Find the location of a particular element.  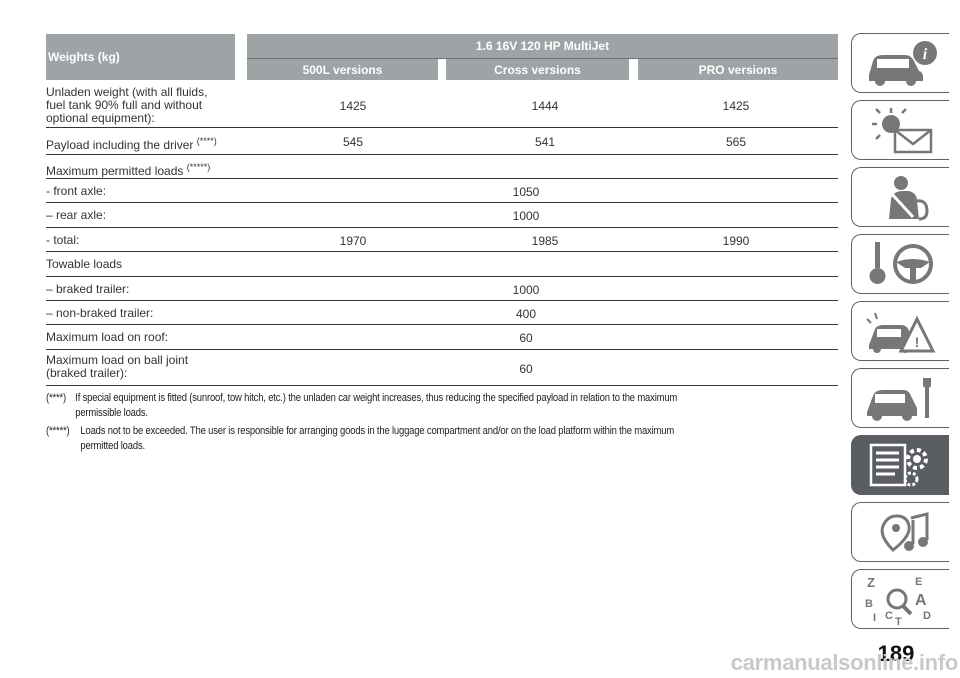

tab-index: Z E B A I C D T is located at coordinates (900, 599).